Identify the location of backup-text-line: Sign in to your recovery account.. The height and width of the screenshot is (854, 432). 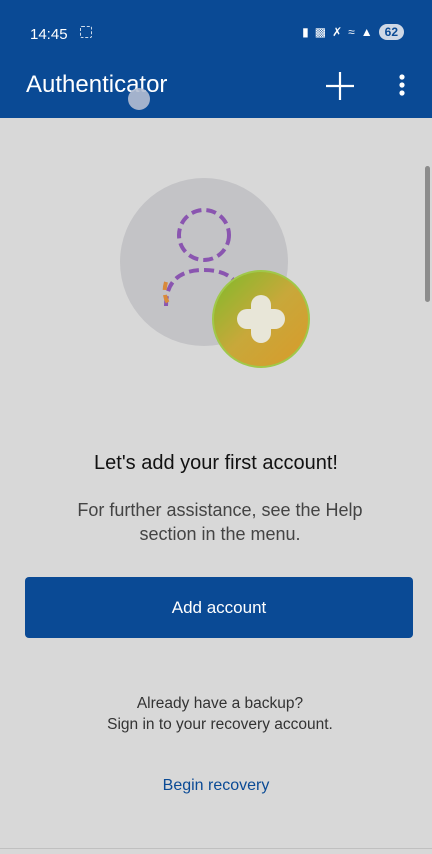
(220, 724).